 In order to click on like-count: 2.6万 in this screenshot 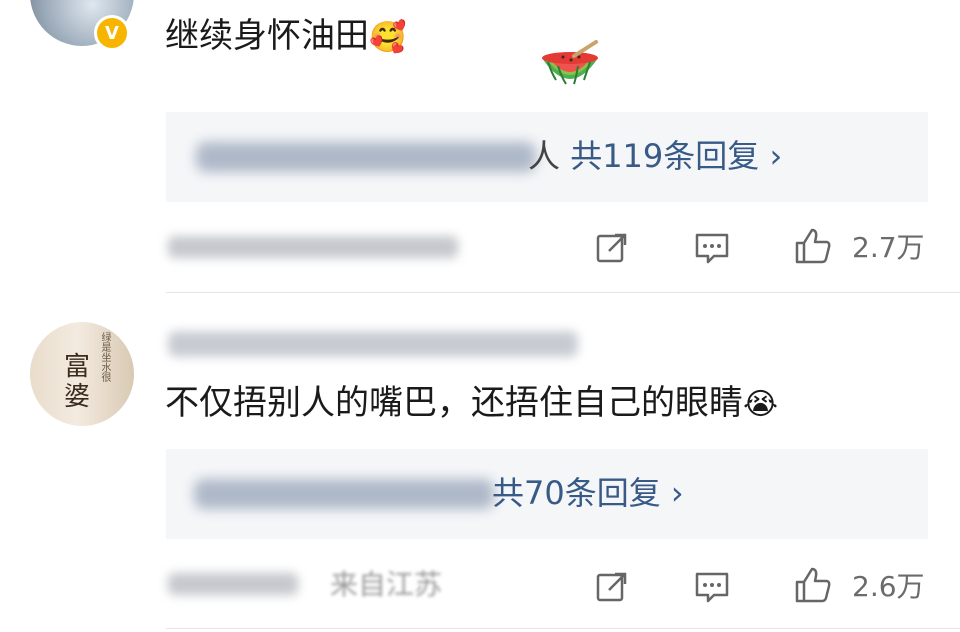, I will do `click(888, 586)`.